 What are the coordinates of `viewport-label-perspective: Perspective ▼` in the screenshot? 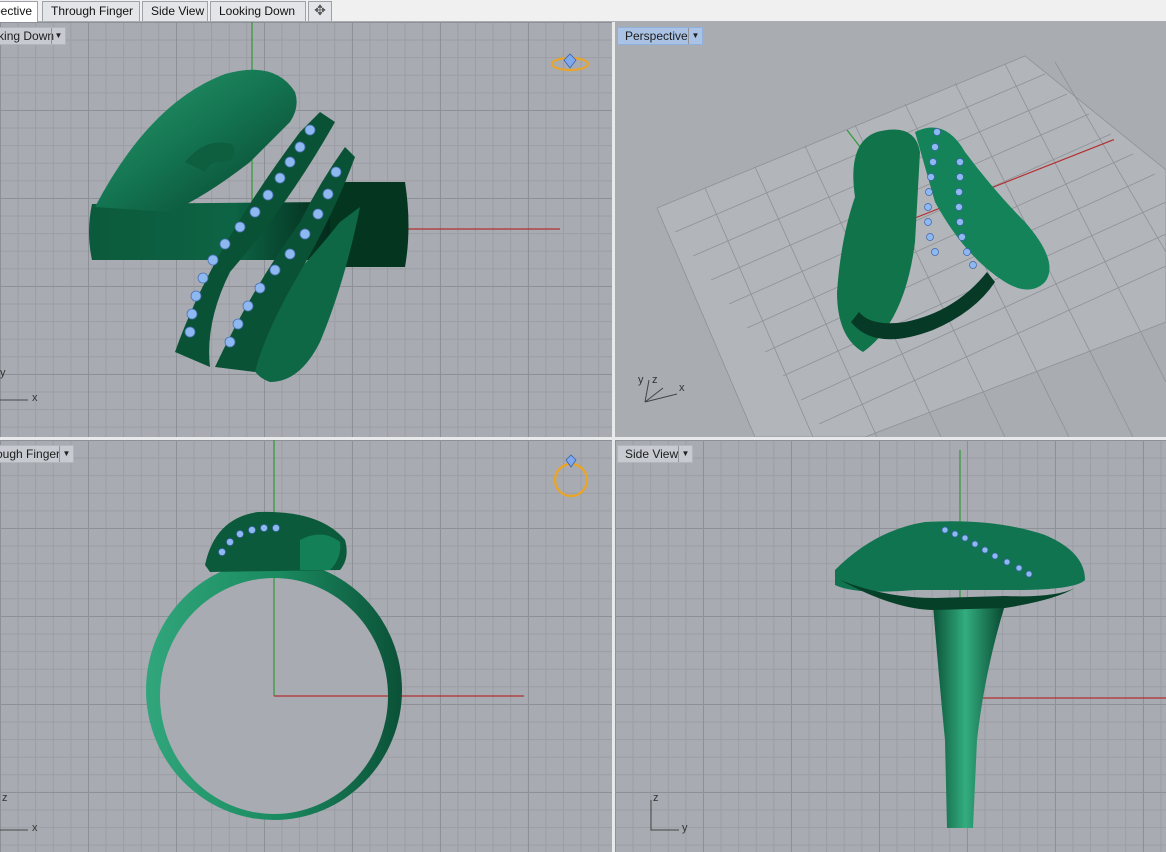 It's located at (660, 36).